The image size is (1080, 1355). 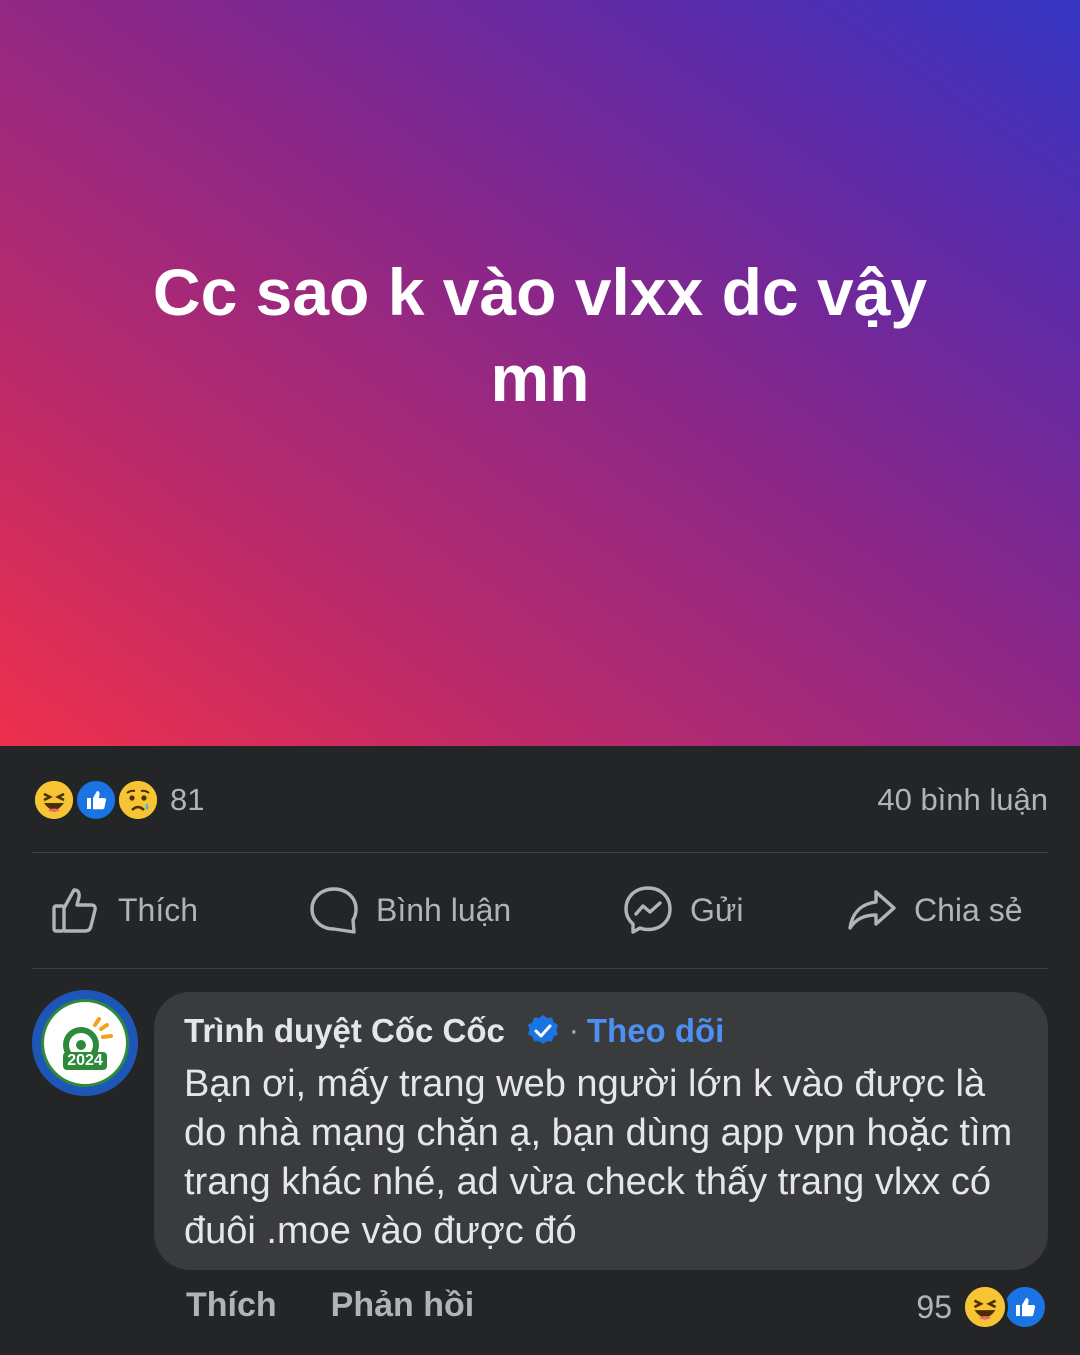 I want to click on reaction-count: 81, so click(x=187, y=800).